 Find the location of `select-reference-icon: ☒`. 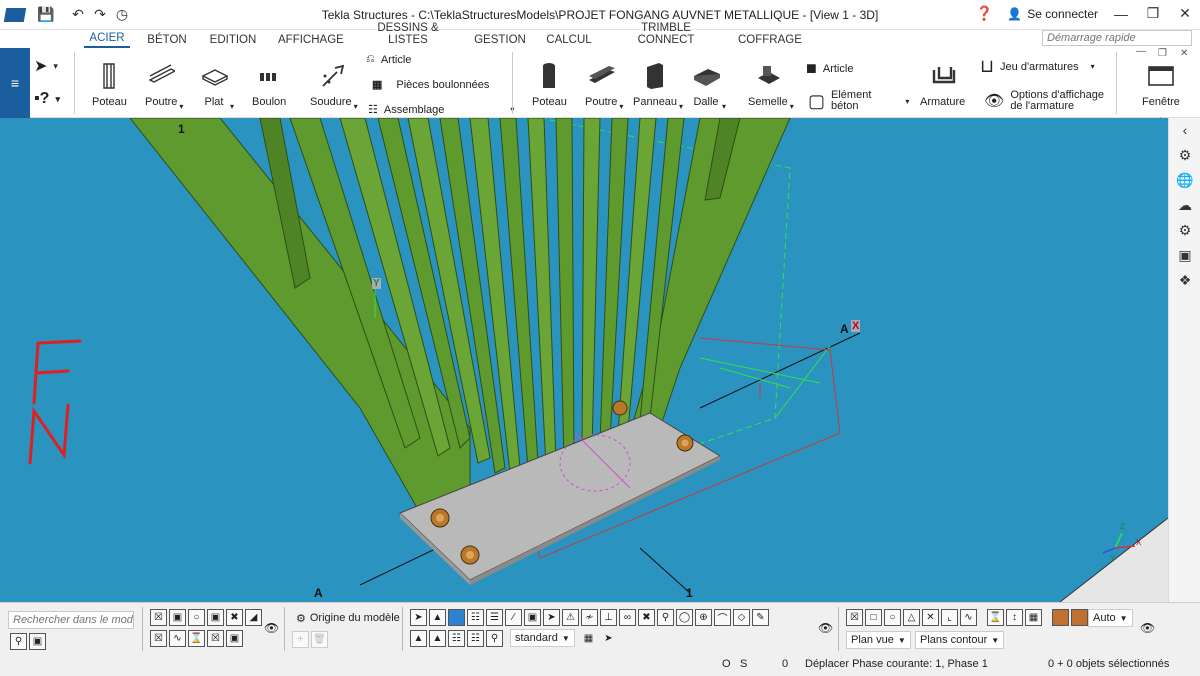

select-reference-icon: ☒ is located at coordinates (215, 638).